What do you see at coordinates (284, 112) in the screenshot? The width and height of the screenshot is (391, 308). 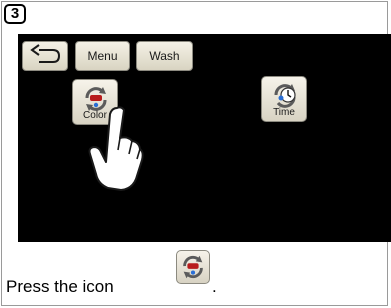 I see `time-button-label: Time` at bounding box center [284, 112].